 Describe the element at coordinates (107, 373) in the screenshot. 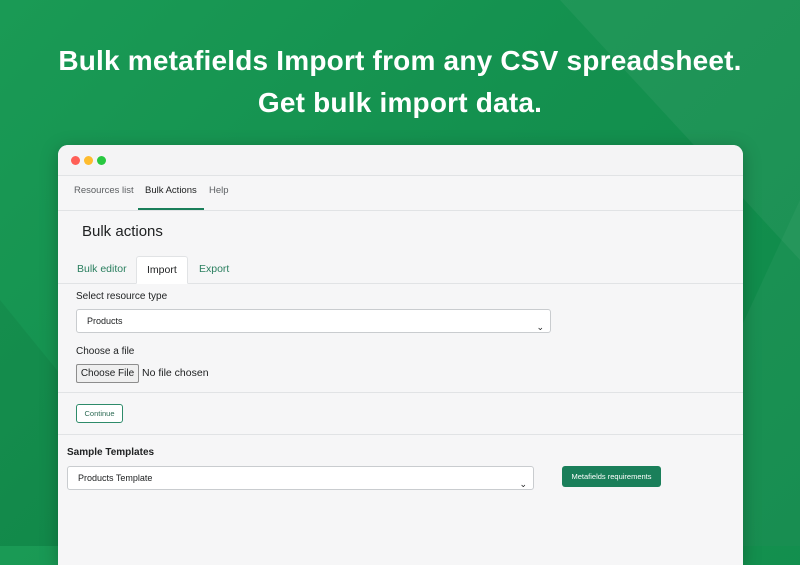

I see `choose-file-button: Choose File` at that location.